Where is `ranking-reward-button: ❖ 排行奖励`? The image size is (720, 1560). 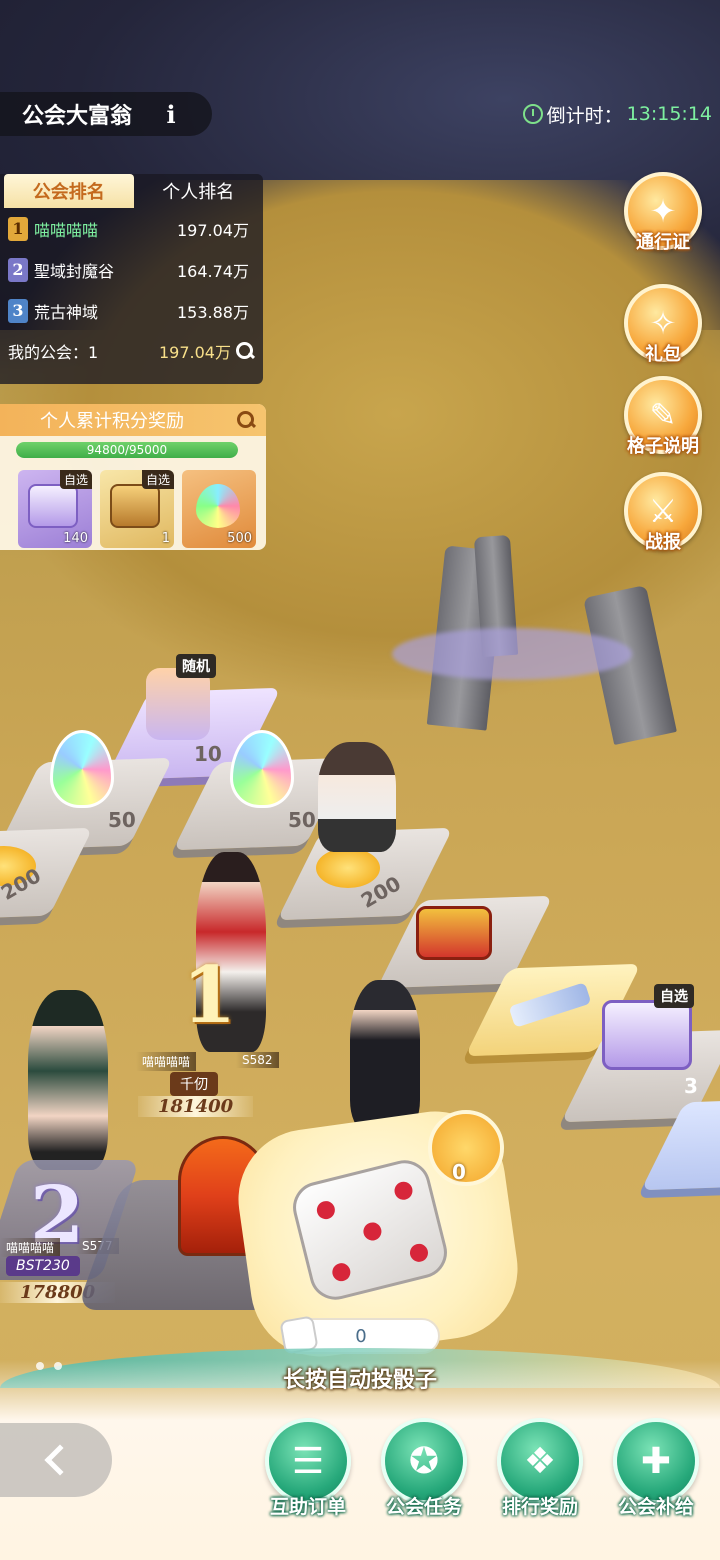
ranking-reward-button: ❖ 排行奖励 is located at coordinates (540, 1468).